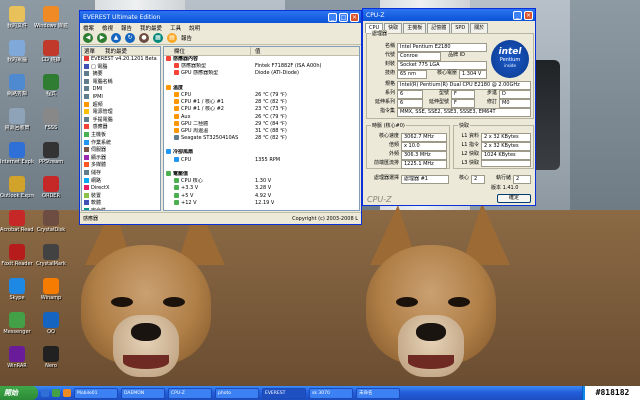 The width and height of the screenshot is (640, 400). What do you see at coordinates (190, 393) in the screenshot?
I see `taskbar-button: CPU-Z` at bounding box center [190, 393].